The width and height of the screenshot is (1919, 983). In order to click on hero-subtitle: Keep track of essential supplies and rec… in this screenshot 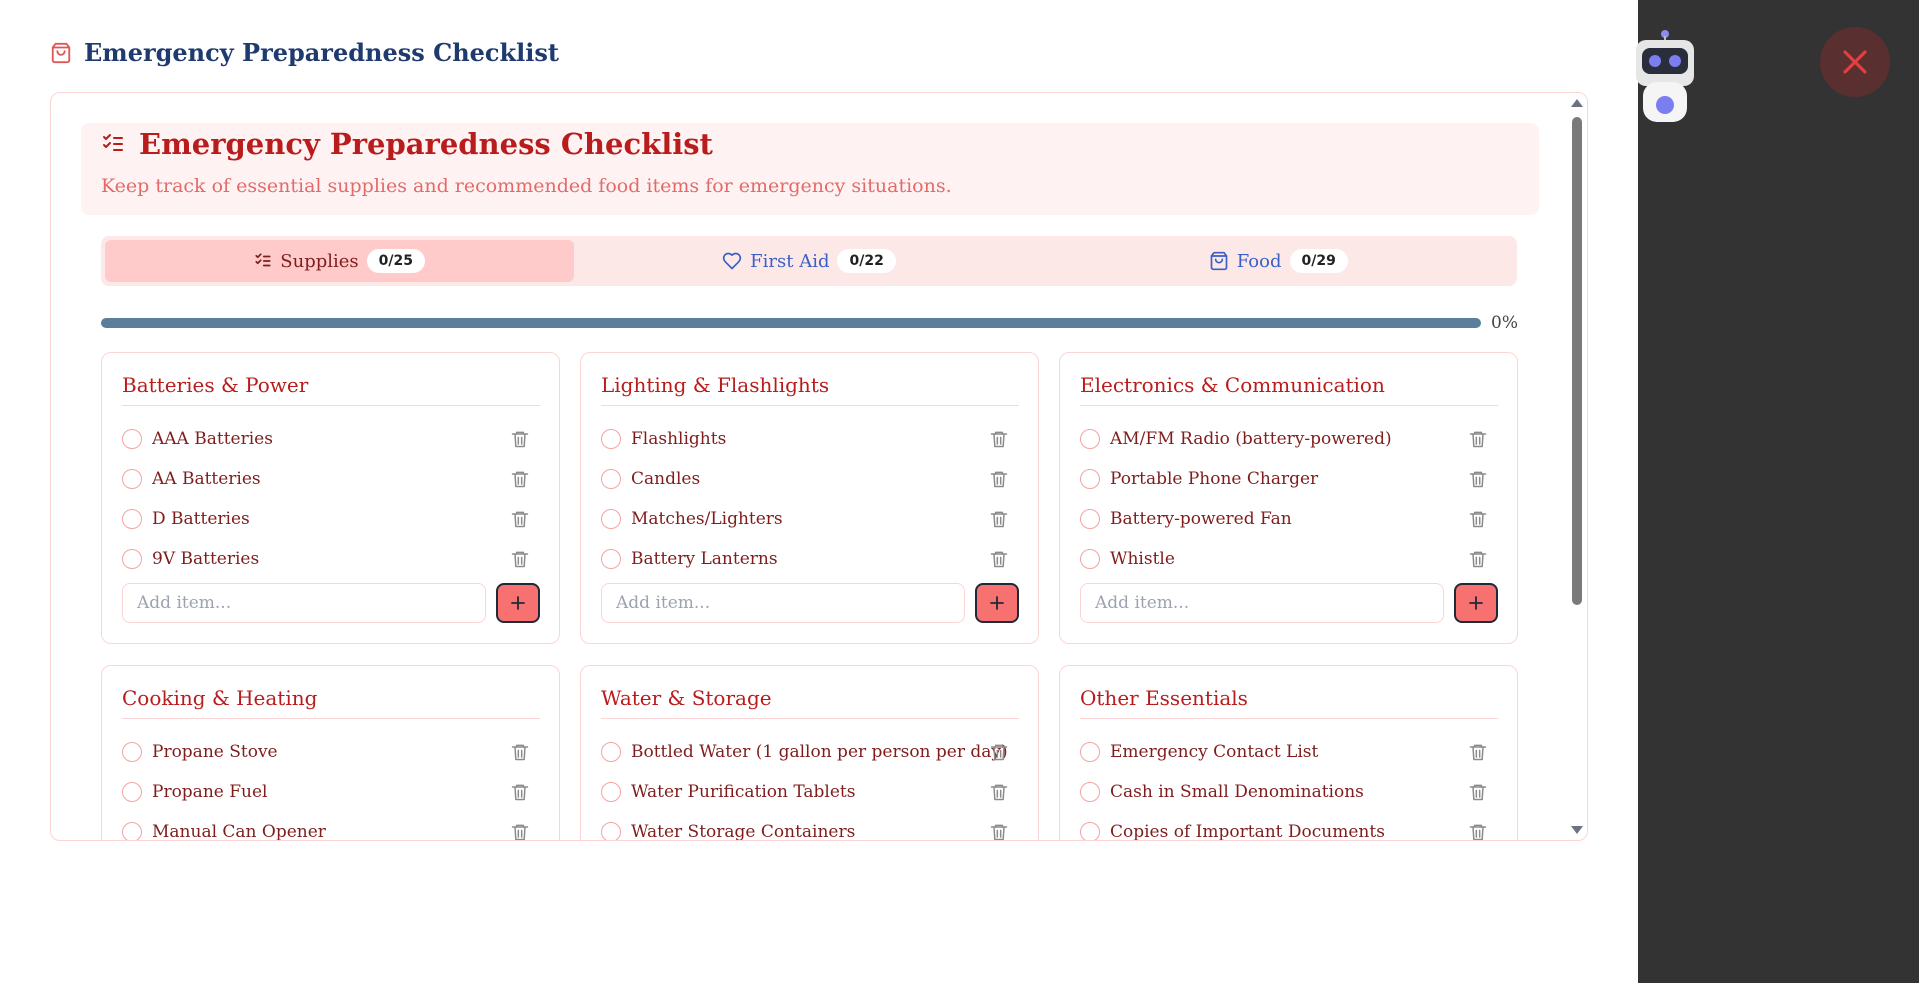, I will do `click(526, 186)`.